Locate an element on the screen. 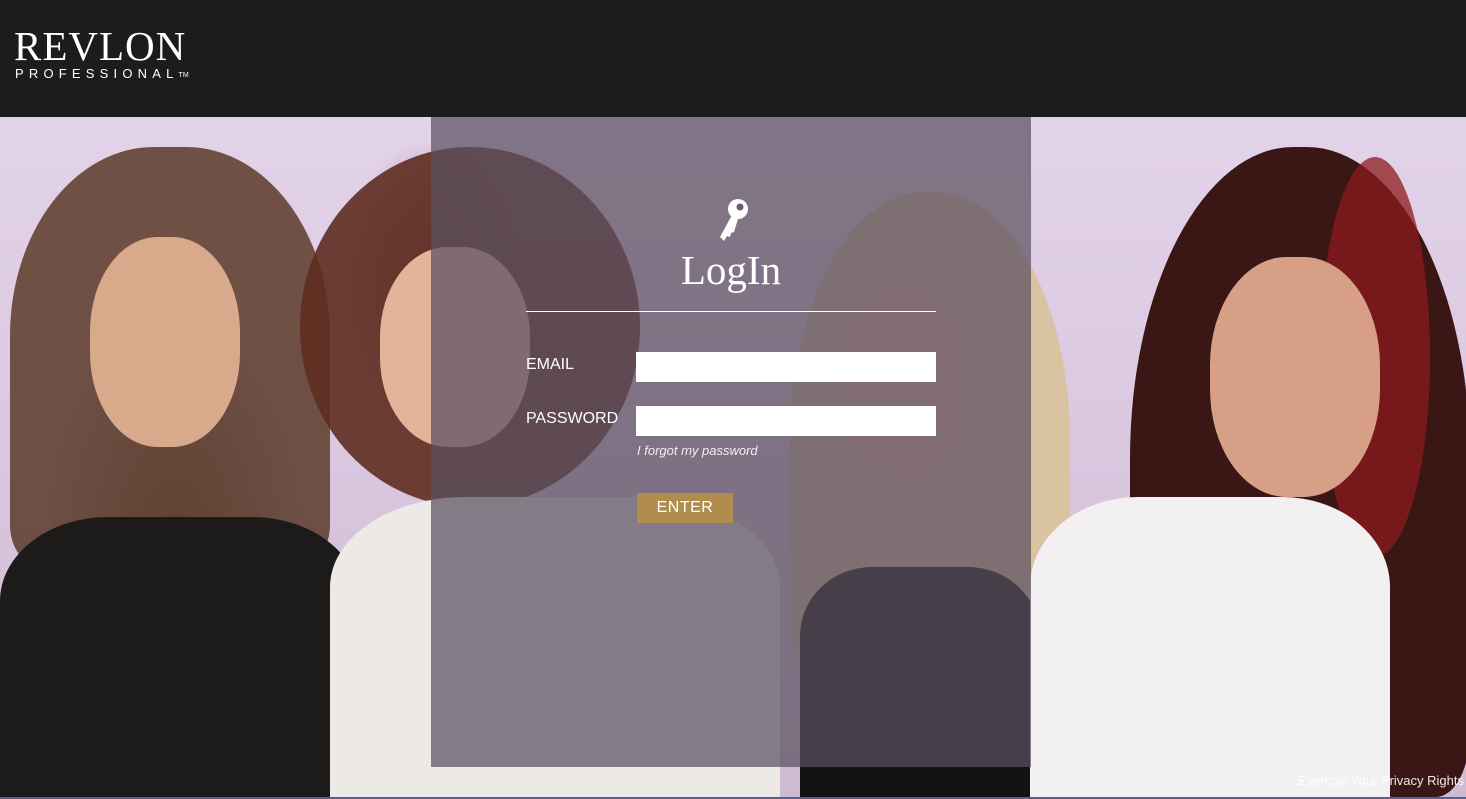 Image resolution: width=1466 pixels, height=799 pixels. brand-logo: REVLON PROFESSIONALTM is located at coordinates (101, 54).